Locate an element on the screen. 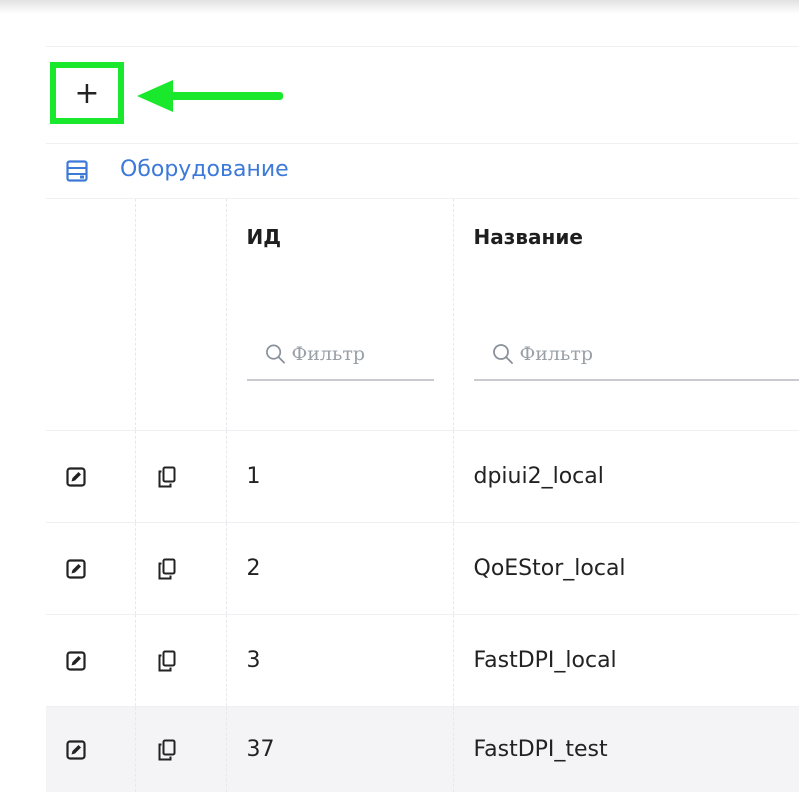  name-filter is located at coordinates (636, 355).